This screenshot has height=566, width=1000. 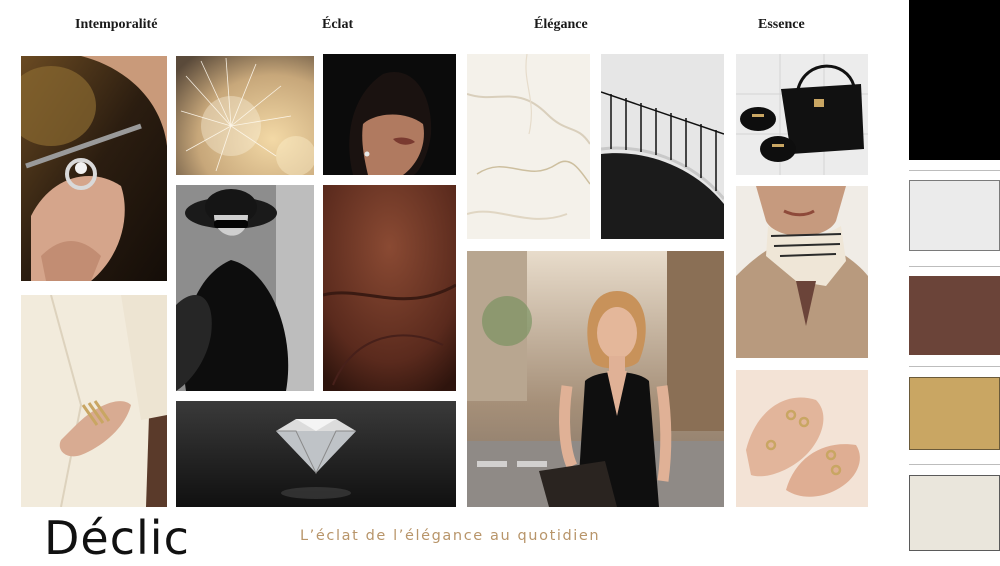 I want to click on jeweler-hands-ring-photo, so click(x=94, y=168).